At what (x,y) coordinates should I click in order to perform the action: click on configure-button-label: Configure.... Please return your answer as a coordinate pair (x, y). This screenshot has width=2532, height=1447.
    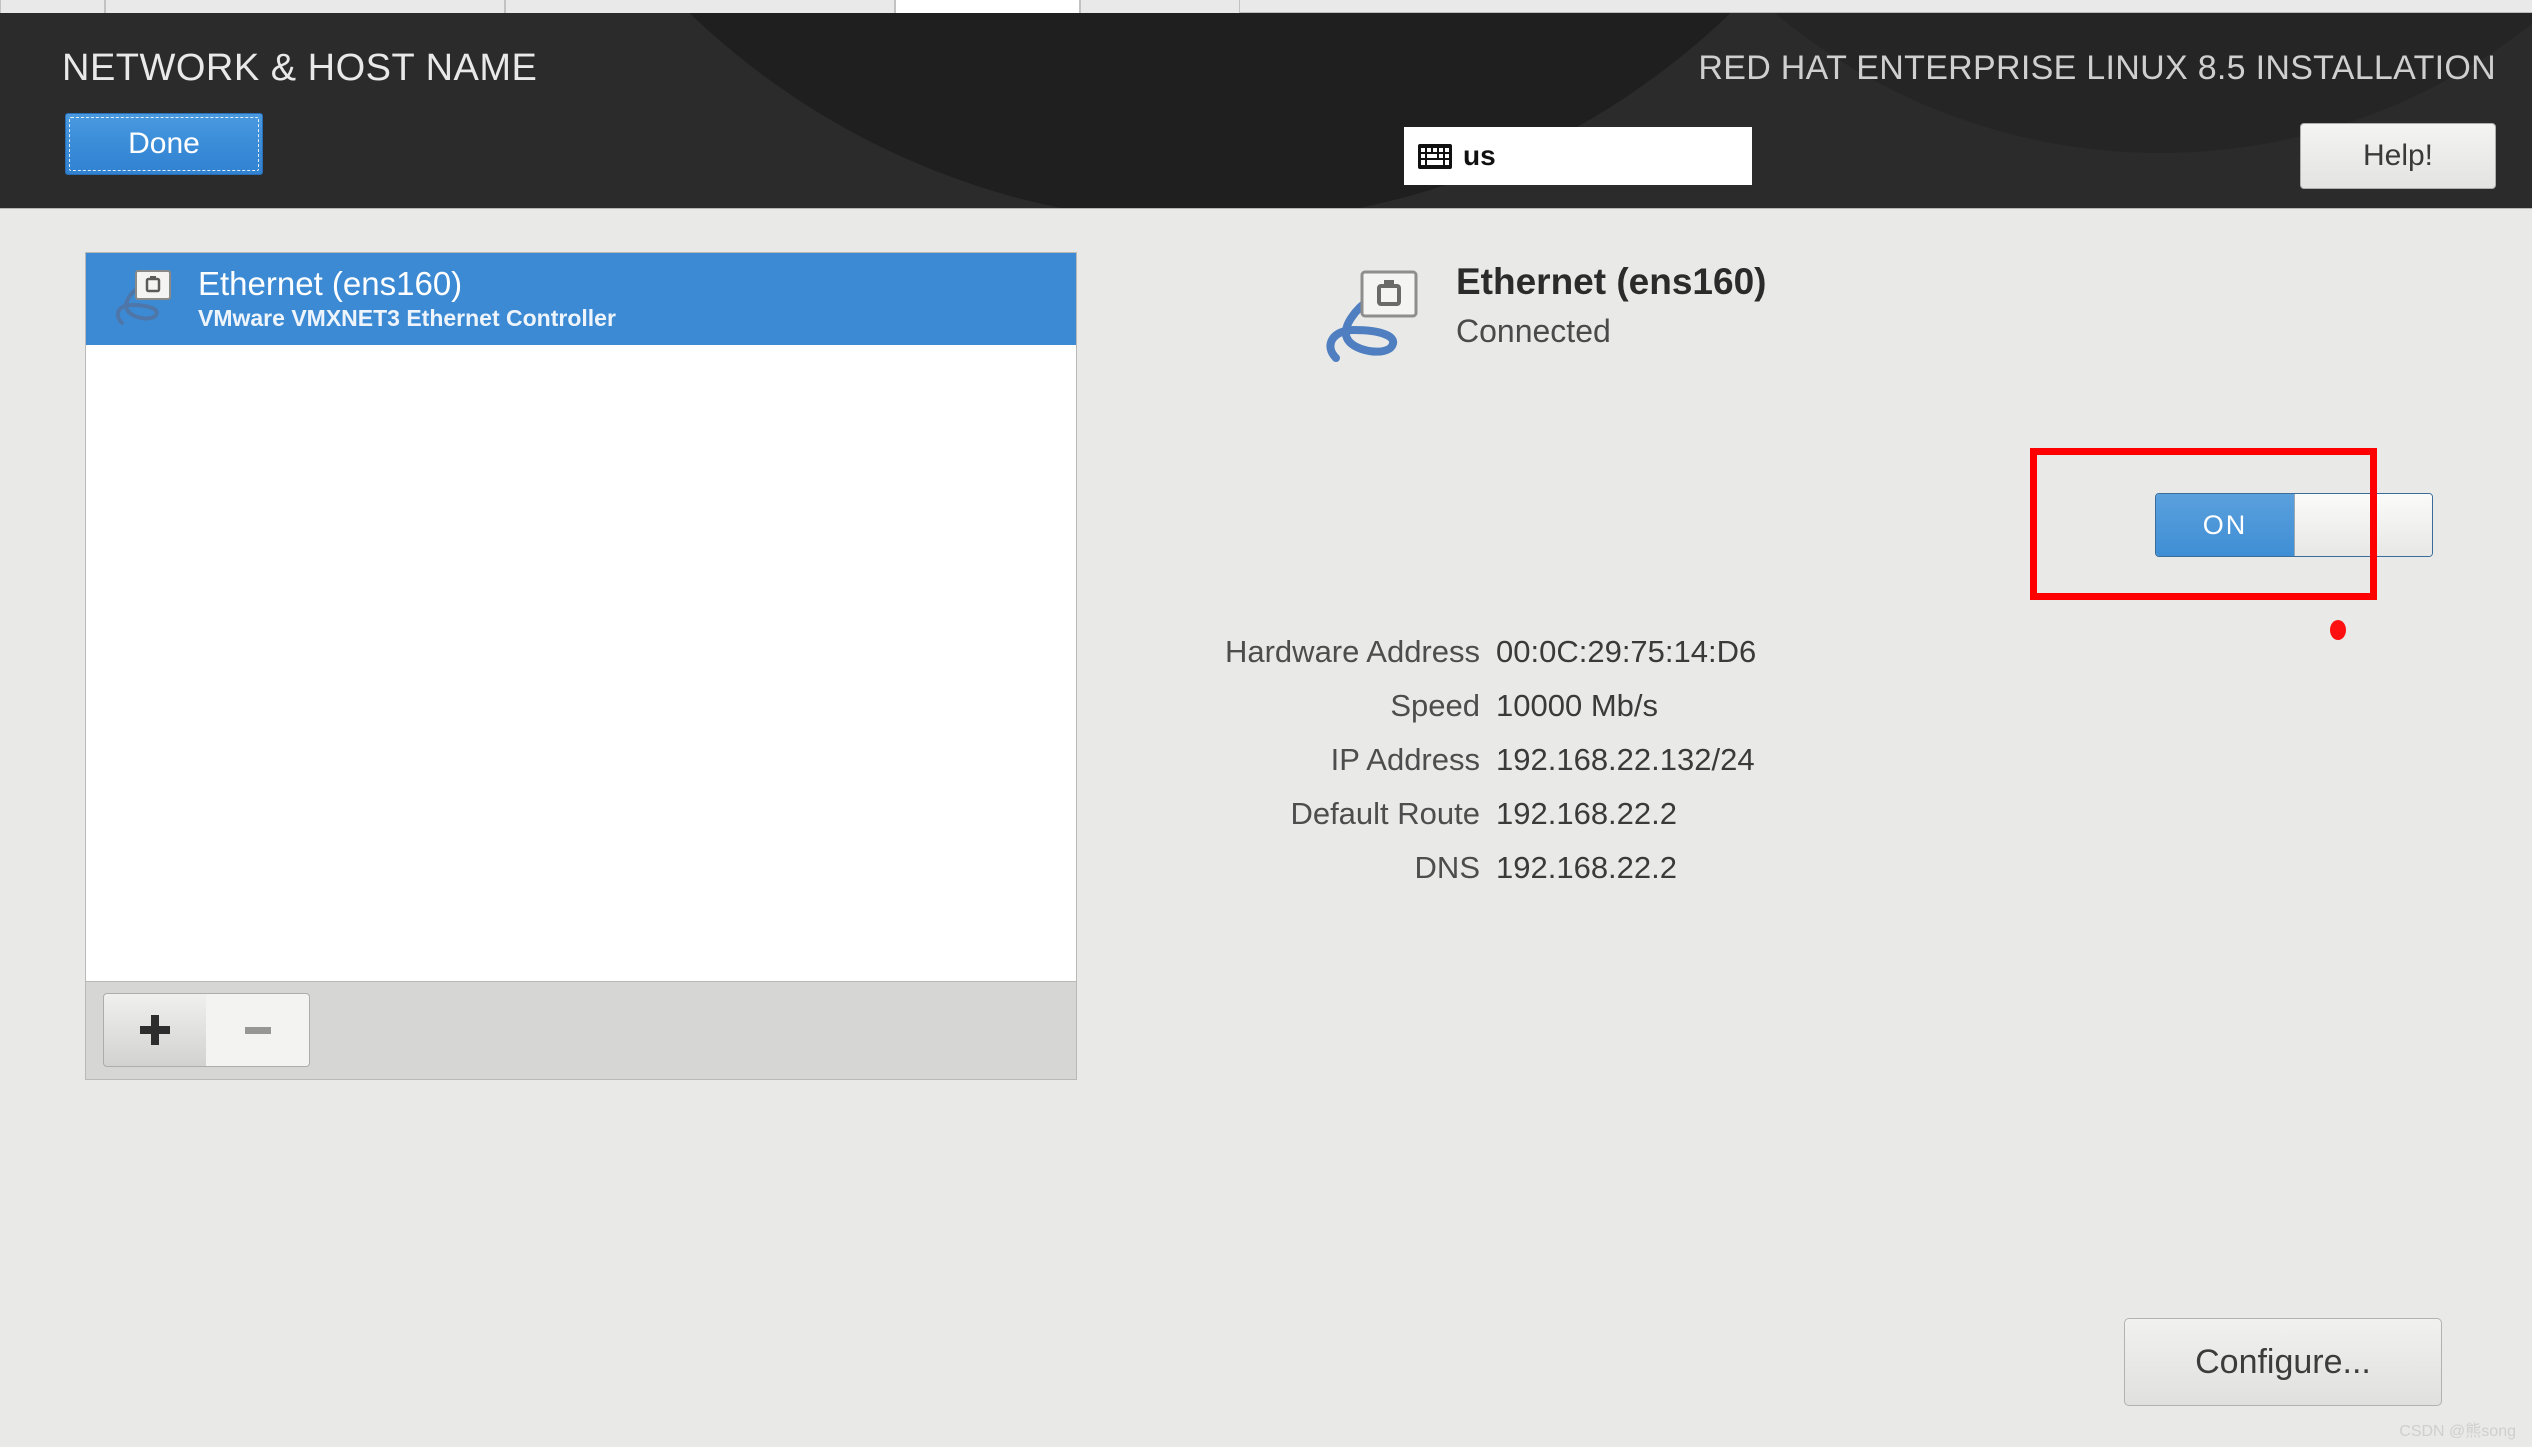
    Looking at the image, I should click on (2283, 1361).